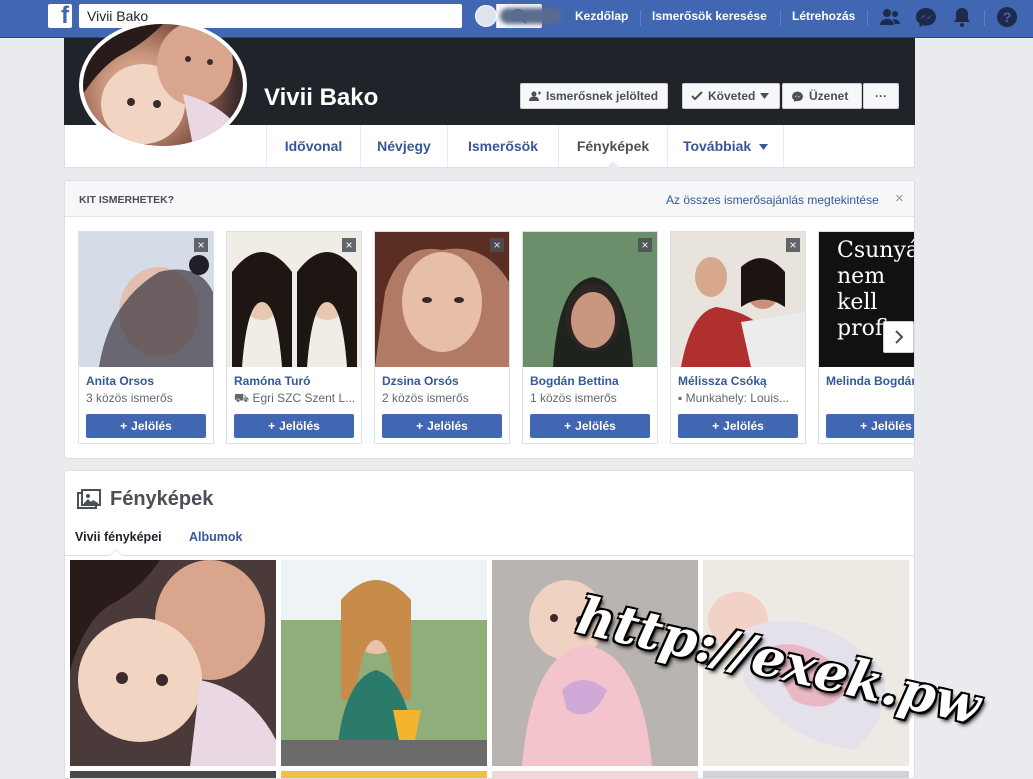  I want to click on following-button: Követed, so click(731, 96).